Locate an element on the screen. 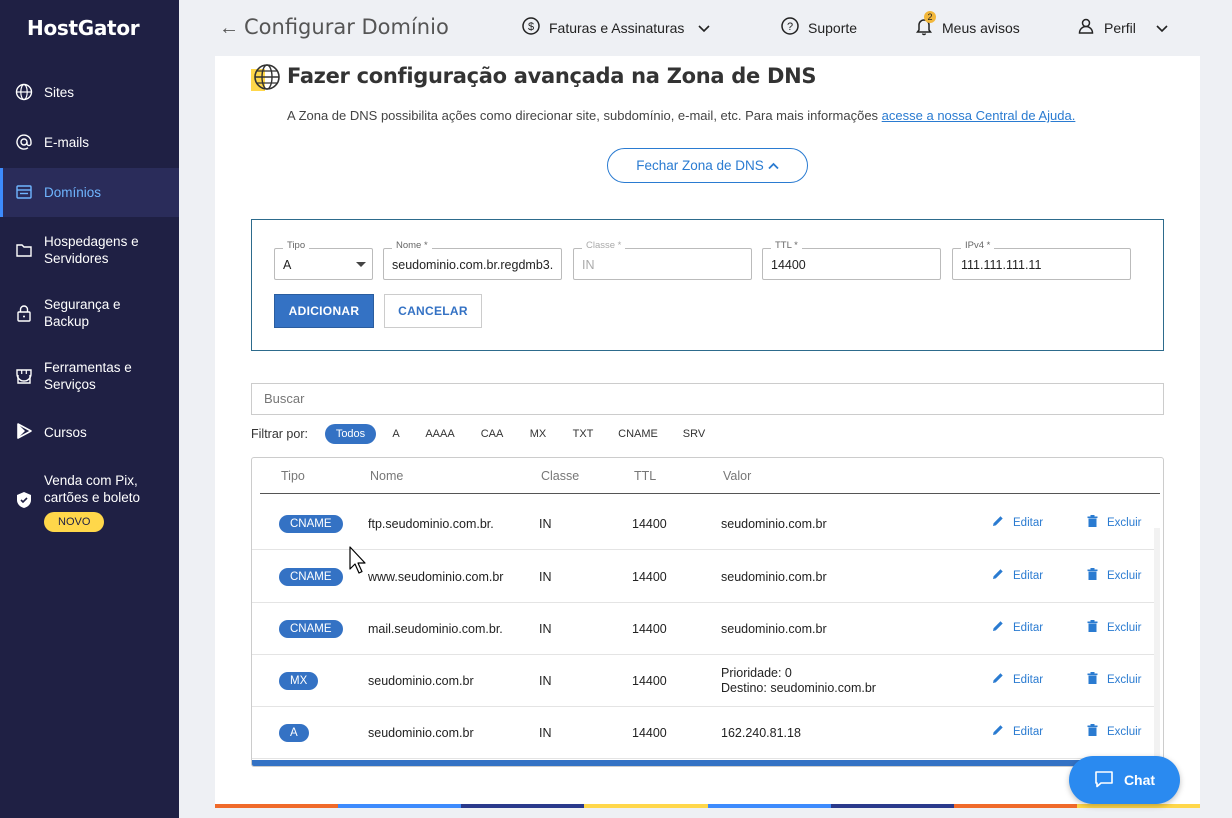 The height and width of the screenshot is (818, 1232). filter-chip-a: A is located at coordinates (396, 434).